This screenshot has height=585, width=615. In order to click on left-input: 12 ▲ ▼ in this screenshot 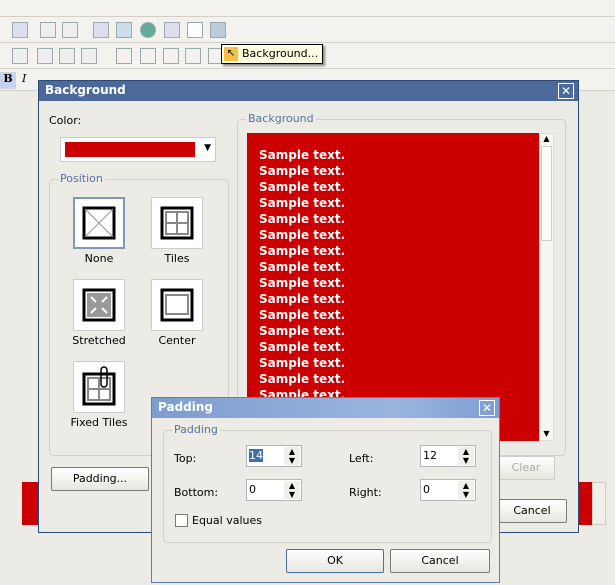, I will do `click(448, 456)`.